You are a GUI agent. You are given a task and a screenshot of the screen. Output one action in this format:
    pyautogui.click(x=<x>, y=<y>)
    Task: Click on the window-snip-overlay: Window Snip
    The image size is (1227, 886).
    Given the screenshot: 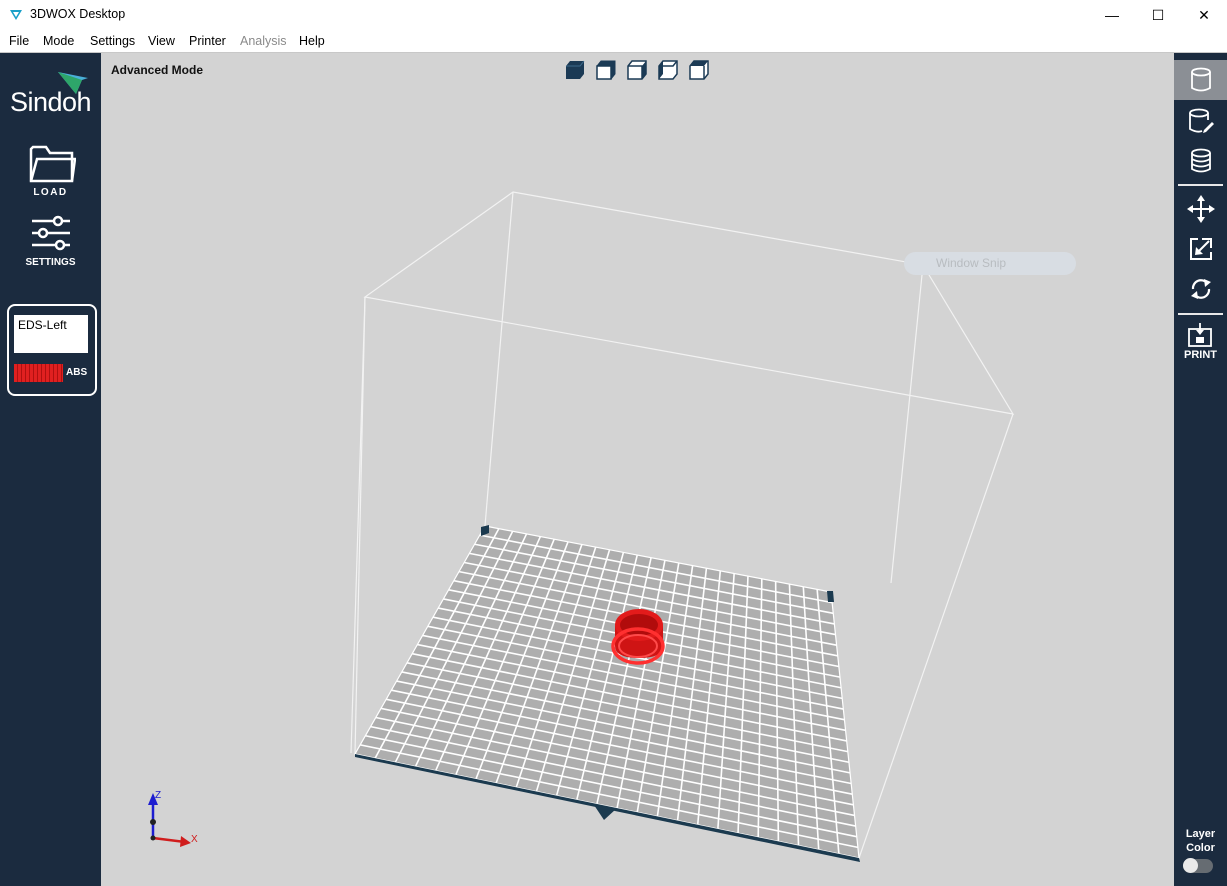 What is the action you would take?
    pyautogui.click(x=990, y=263)
    